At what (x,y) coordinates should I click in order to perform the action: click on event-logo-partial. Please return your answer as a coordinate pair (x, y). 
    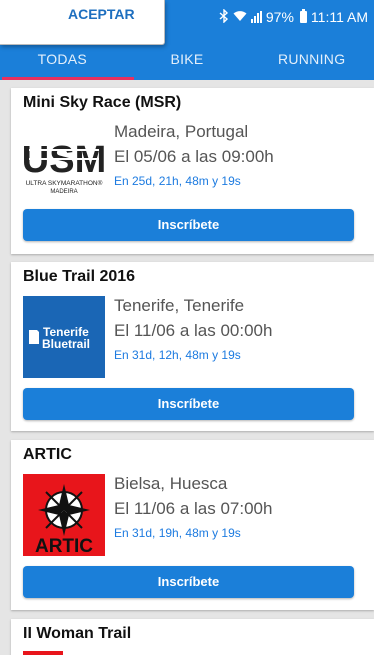
    Looking at the image, I should click on (43, 653).